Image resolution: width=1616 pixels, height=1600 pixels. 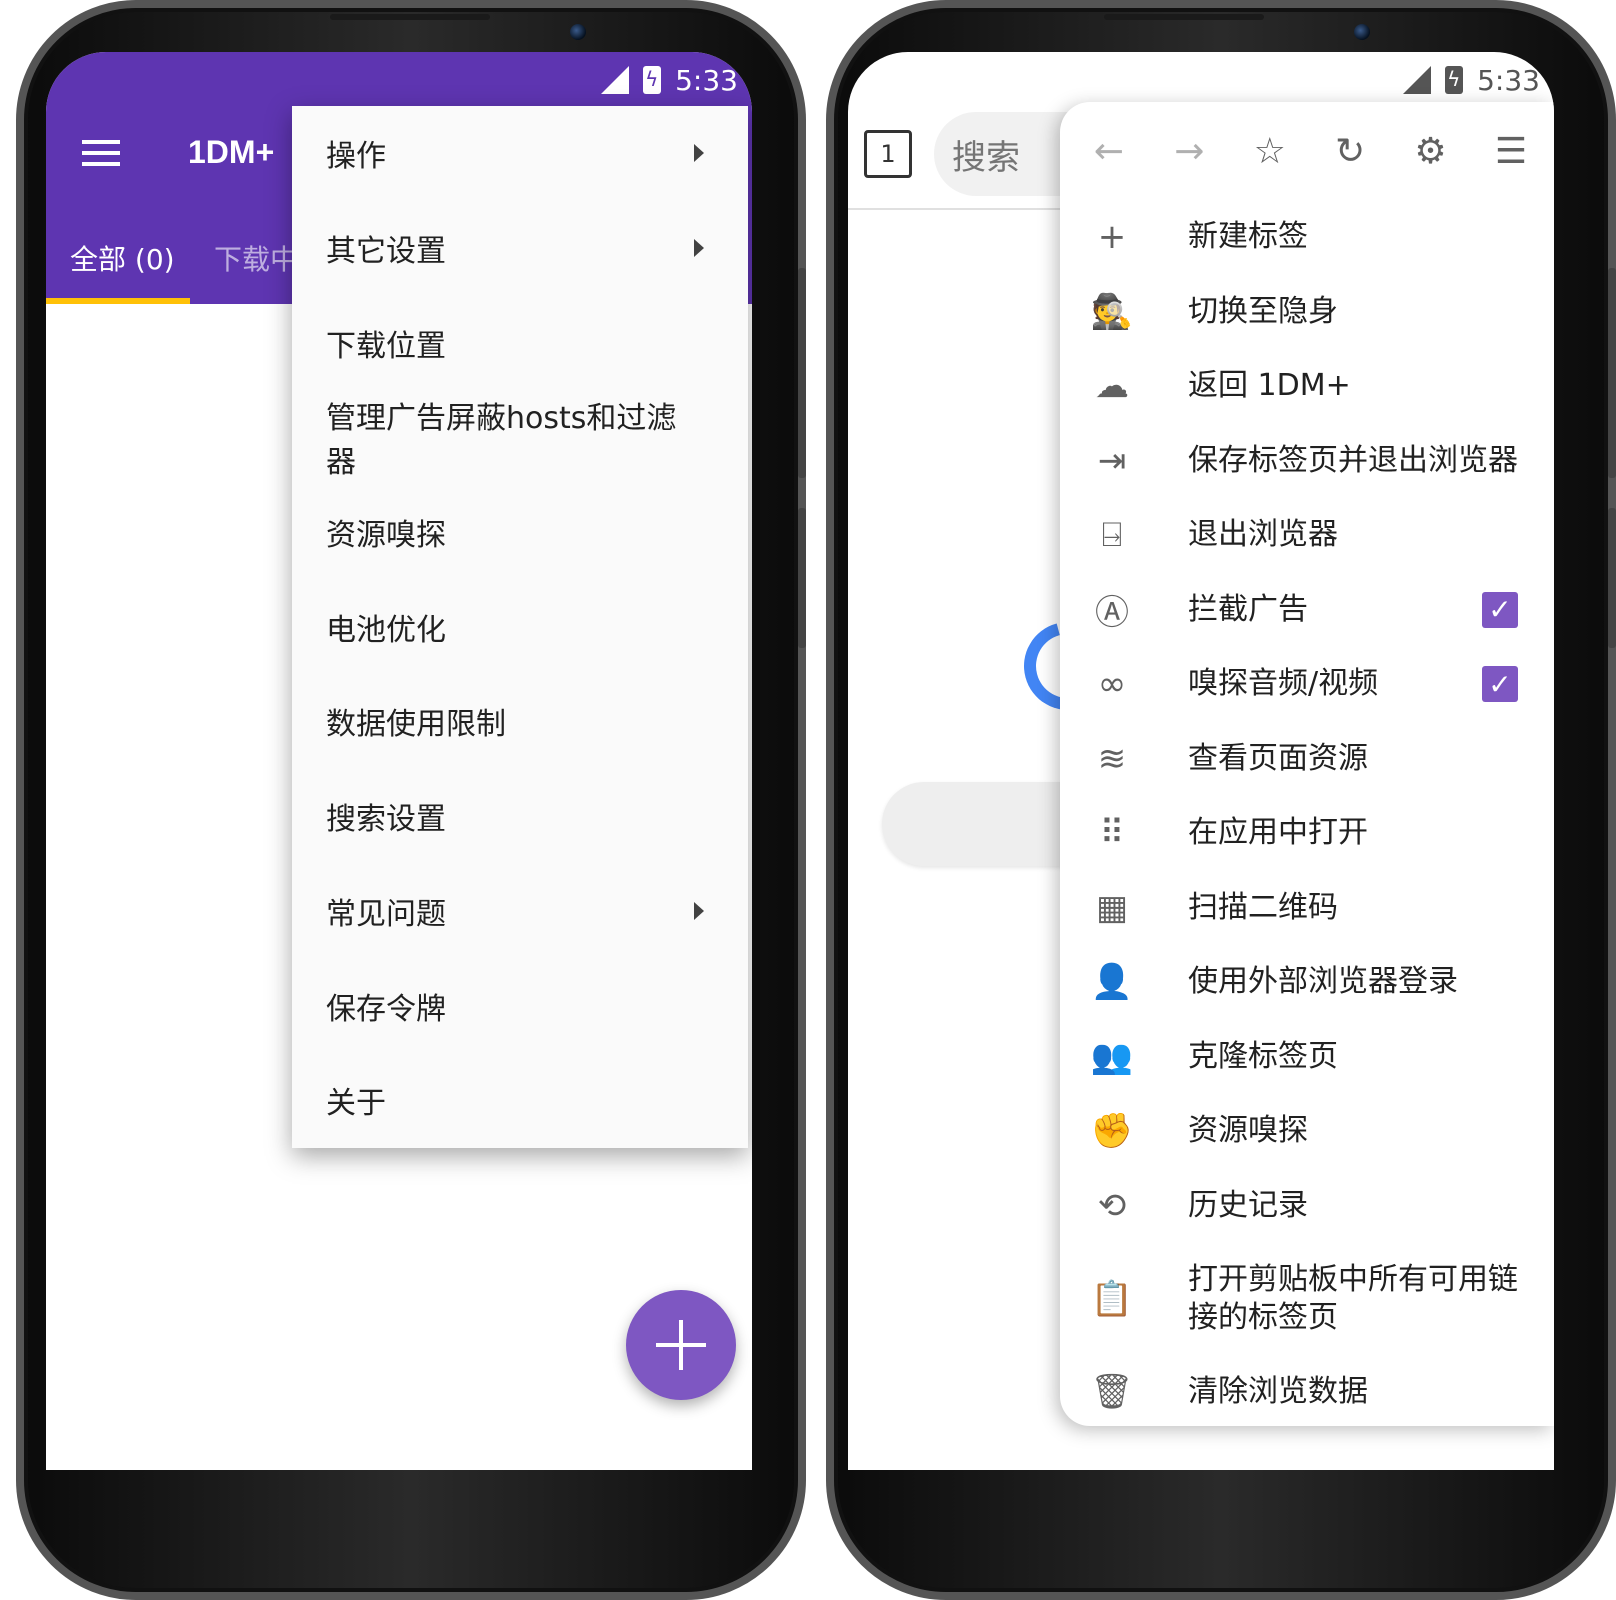 I want to click on menu-item: 电池优化, so click(x=520, y=626).